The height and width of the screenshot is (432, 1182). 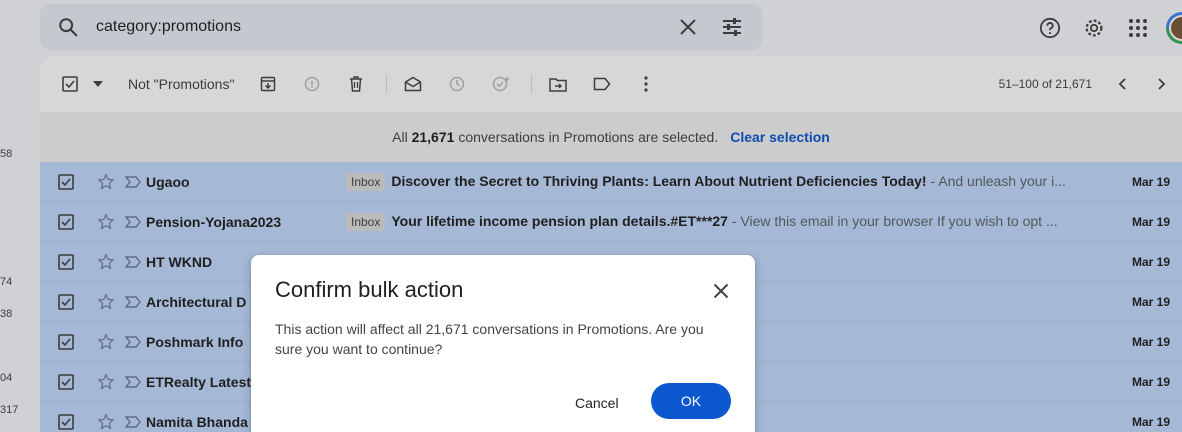 I want to click on cancel-button: Cancel, so click(x=597, y=403).